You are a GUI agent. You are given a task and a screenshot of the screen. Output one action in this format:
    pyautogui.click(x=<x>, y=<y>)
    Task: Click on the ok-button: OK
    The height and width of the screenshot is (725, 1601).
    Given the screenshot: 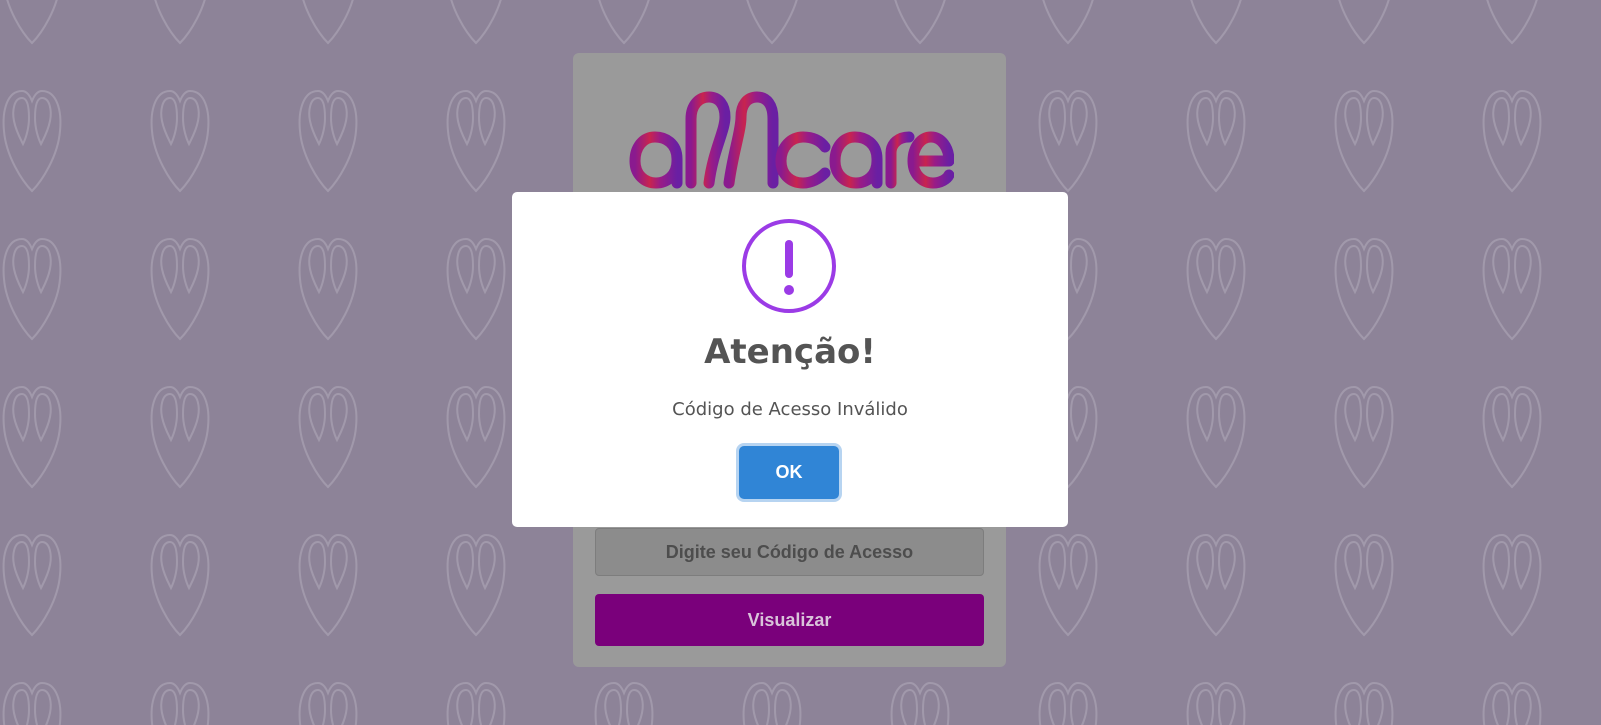 What is the action you would take?
    pyautogui.click(x=789, y=472)
    